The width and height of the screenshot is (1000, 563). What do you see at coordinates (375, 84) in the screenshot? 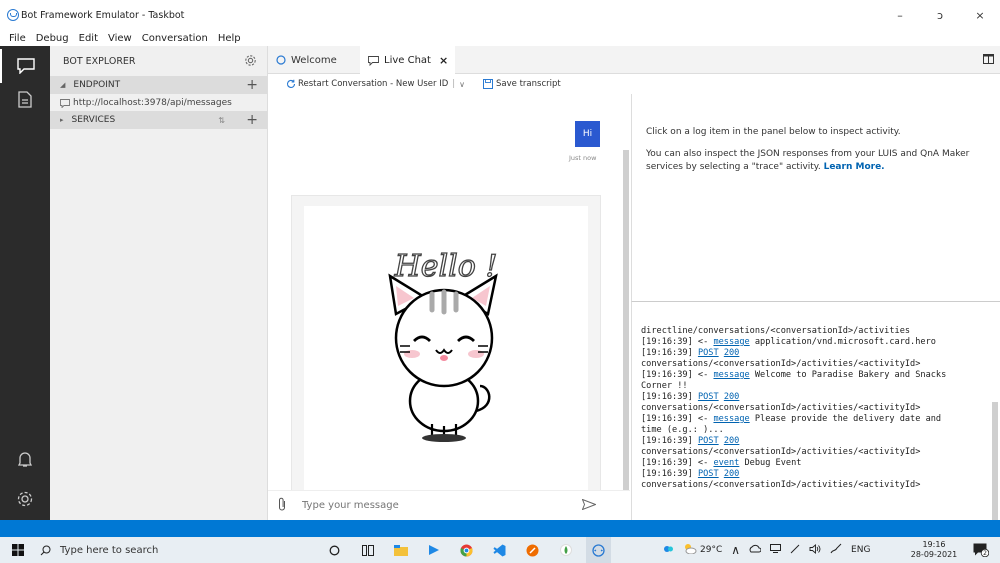
I see `restart-conversation-button: Restart Conversation - New User ID | ∨` at bounding box center [375, 84].